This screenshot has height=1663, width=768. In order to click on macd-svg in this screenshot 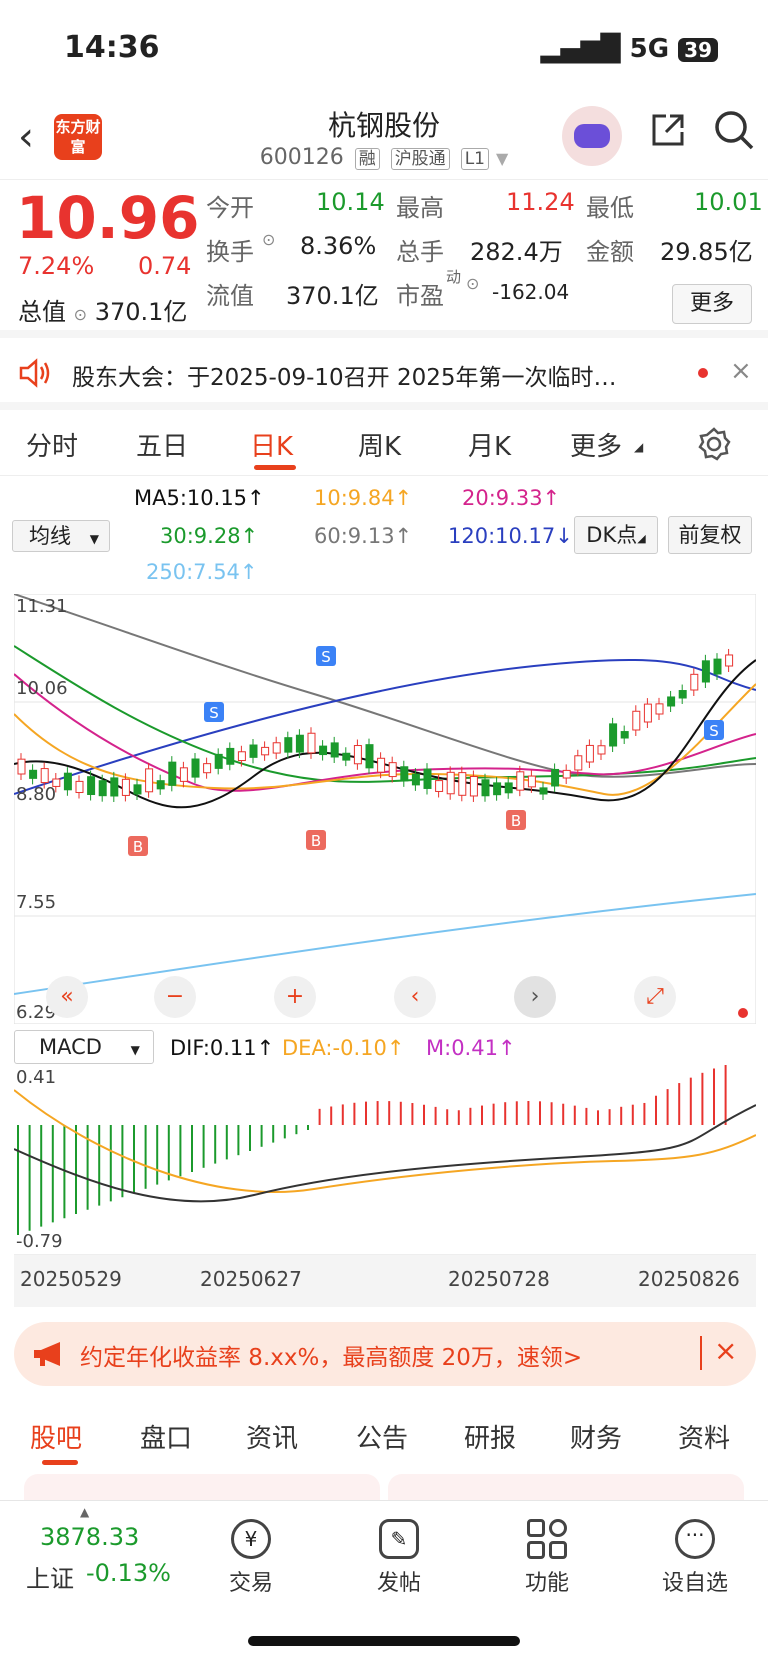, I will do `click(385, 1160)`.